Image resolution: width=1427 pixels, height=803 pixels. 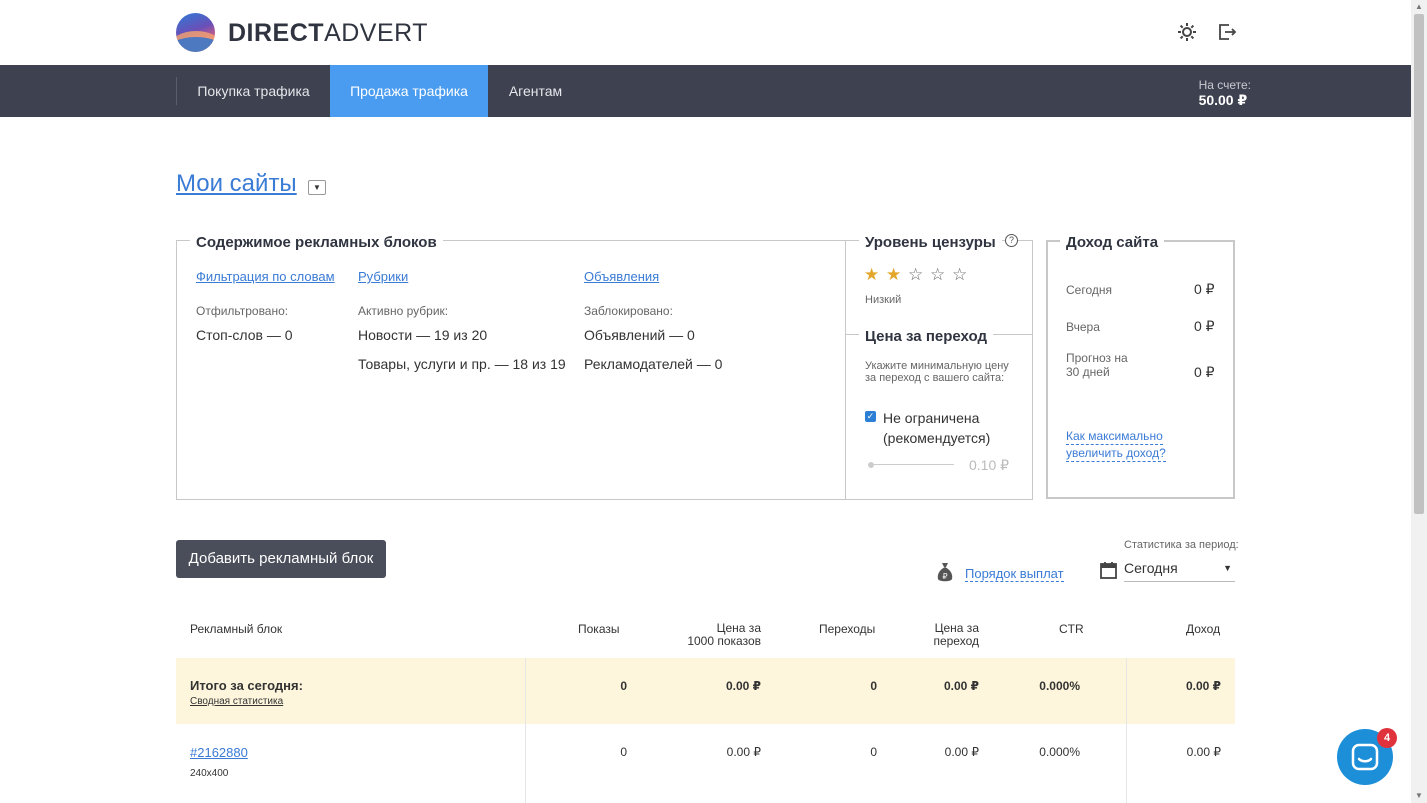 What do you see at coordinates (743, 686) in the screenshot?
I see `total-cpm: 0.00 ₽` at bounding box center [743, 686].